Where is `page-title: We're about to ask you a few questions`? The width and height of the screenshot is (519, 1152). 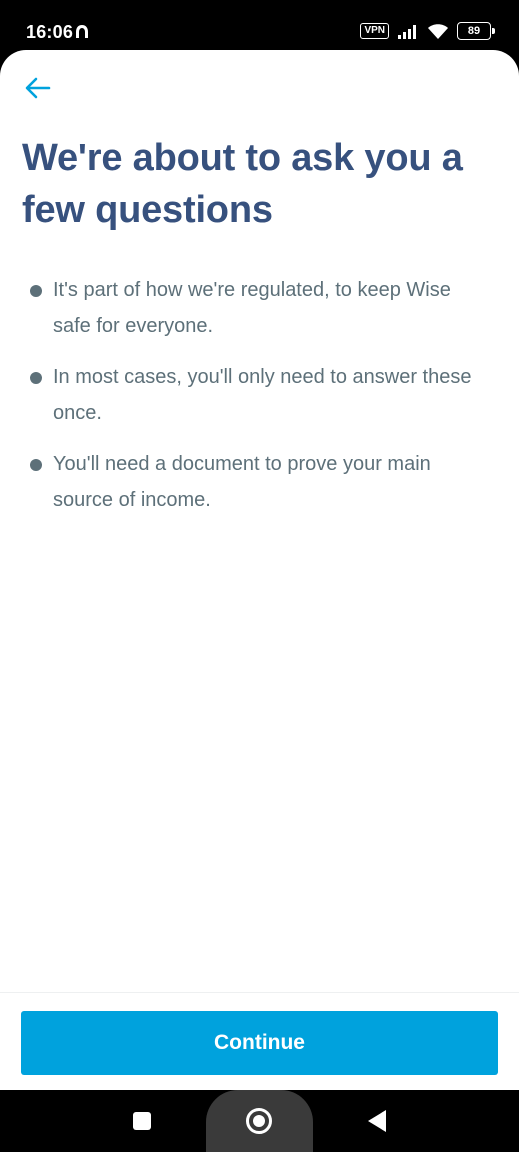 page-title: We're about to ask you a few questions is located at coordinates (242, 184).